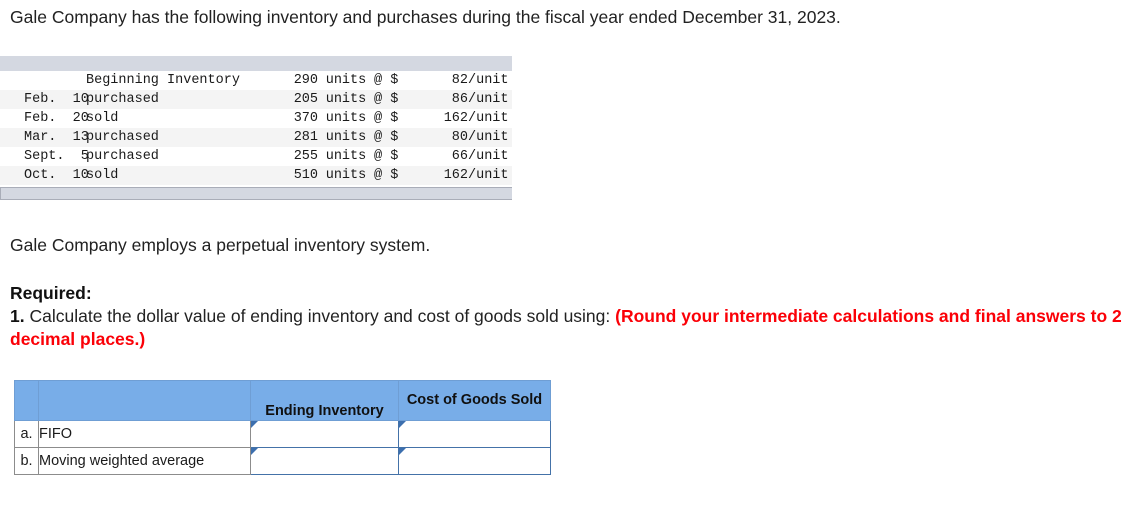  Describe the element at coordinates (474, 434) in the screenshot. I see `input-fifo-cost-of-goods-sold` at that location.